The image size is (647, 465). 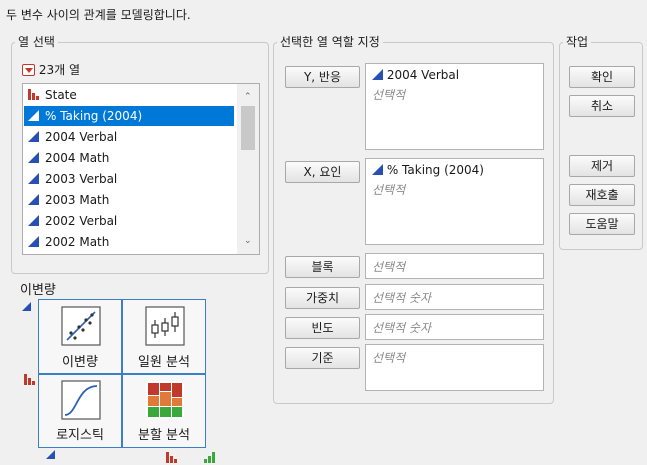 I want to click on x-nominal-indicator-icon, so click(x=171, y=457).